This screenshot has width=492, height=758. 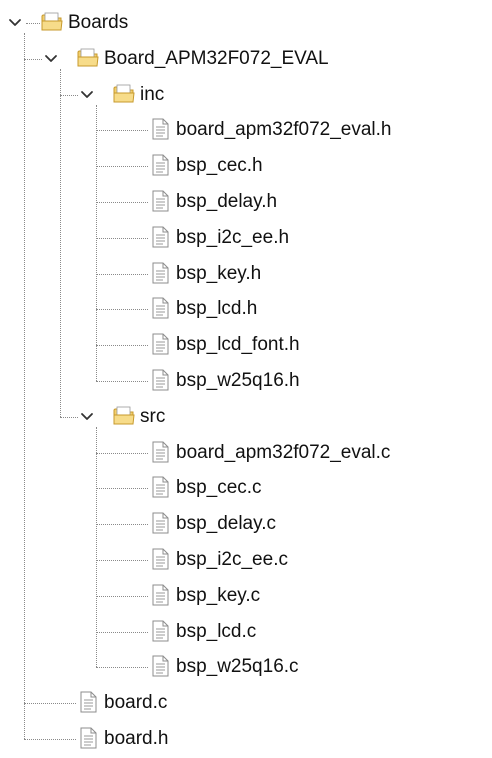 I want to click on tree-item-folder-boards: Boards, so click(x=246, y=22).